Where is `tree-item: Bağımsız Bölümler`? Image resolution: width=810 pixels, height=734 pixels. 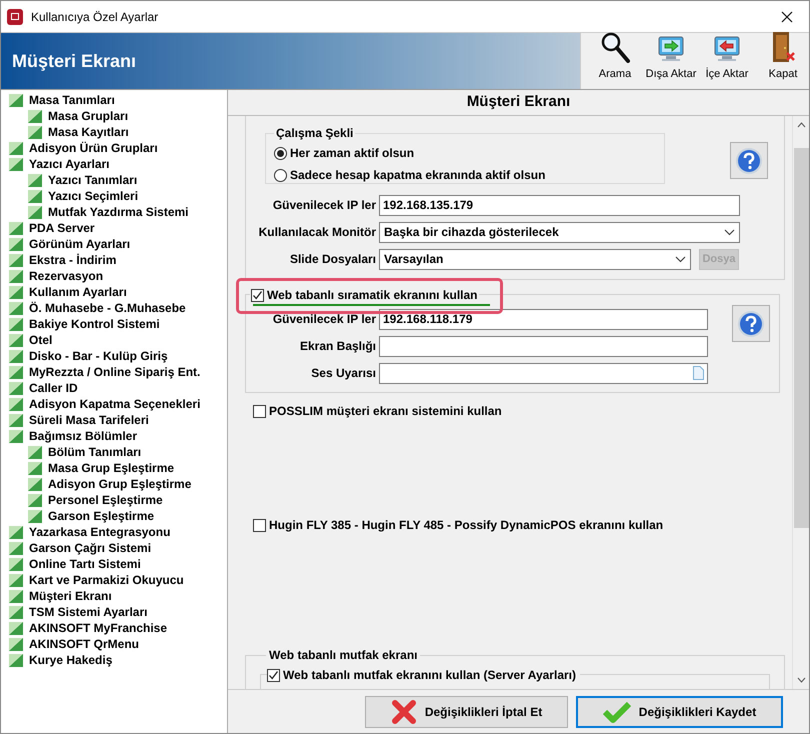
tree-item: Bağımsız Bölümler is located at coordinates (83, 436).